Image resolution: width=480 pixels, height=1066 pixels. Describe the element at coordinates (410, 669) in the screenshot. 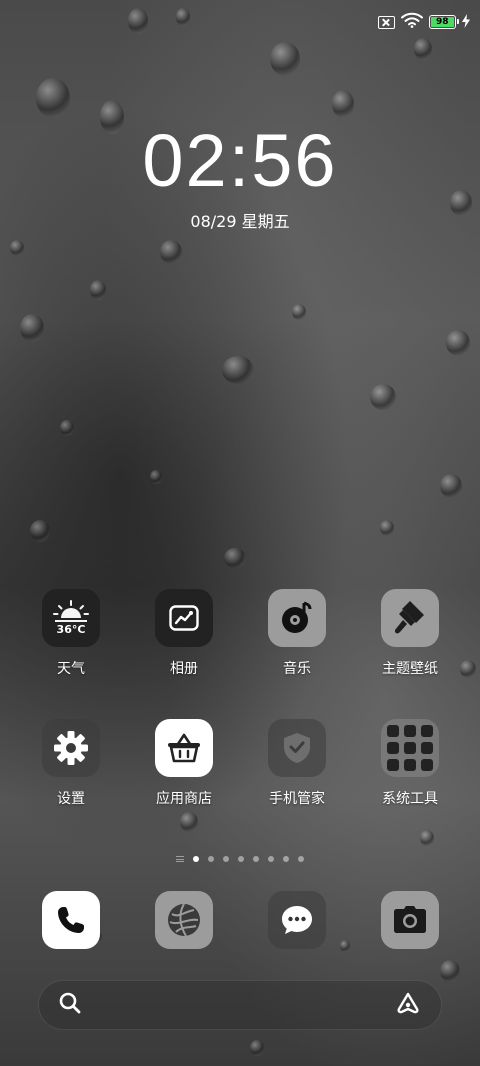

I see `app-label: 主题壁纸` at that location.